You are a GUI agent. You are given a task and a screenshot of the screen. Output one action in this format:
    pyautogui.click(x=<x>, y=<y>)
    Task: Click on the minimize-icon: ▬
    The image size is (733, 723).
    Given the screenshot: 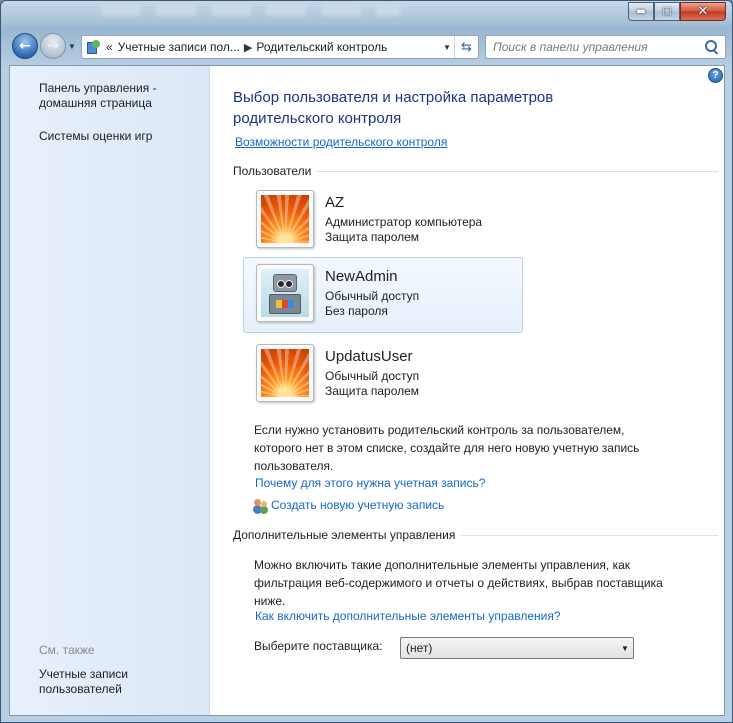 What is the action you would take?
    pyautogui.click(x=641, y=11)
    